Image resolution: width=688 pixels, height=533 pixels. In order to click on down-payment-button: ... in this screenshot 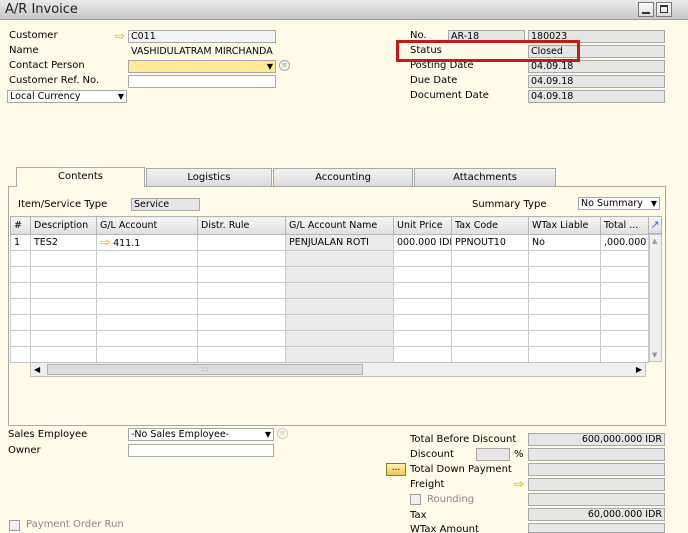, I will do `click(396, 469)`.